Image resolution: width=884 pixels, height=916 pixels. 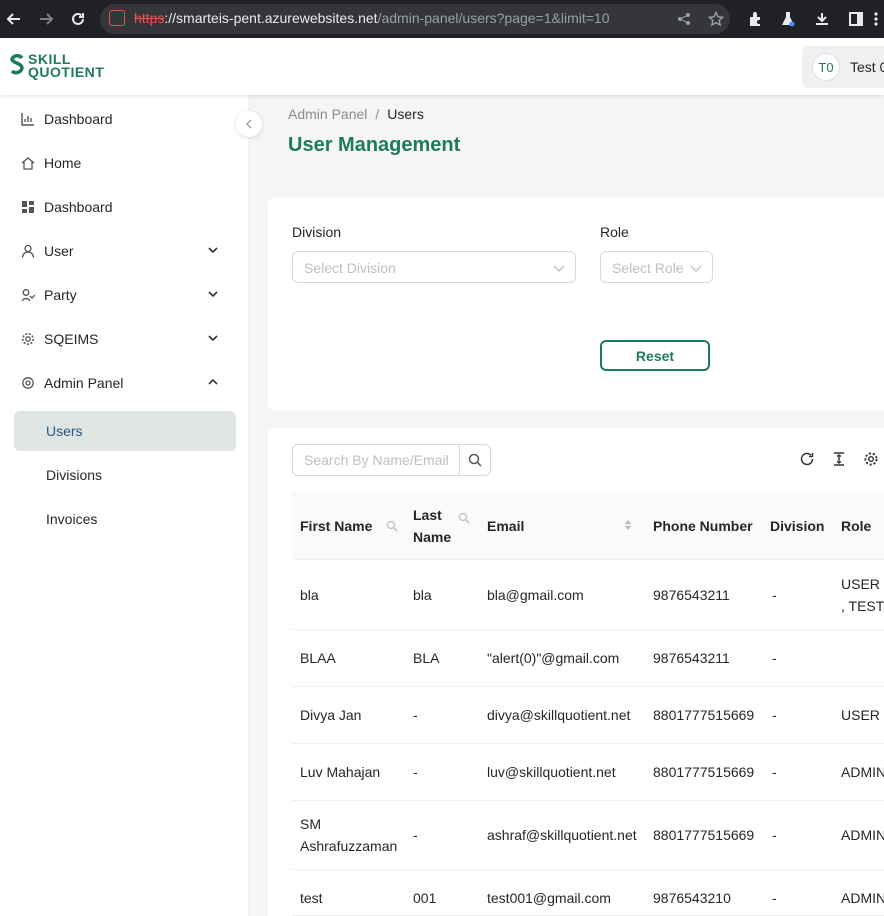 I want to click on breadcrumb-current: Users, so click(x=405, y=114).